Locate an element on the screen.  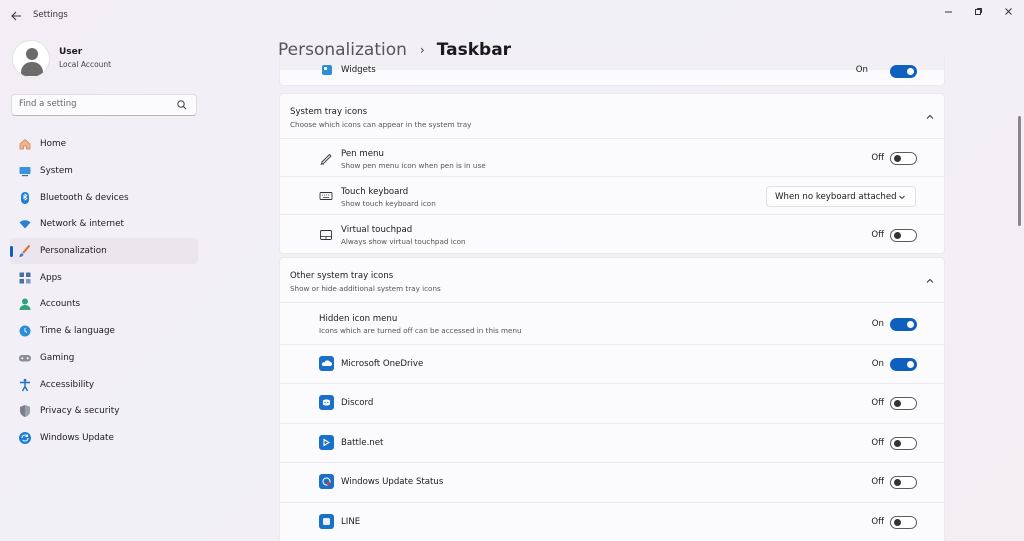
shield-icon is located at coordinates (25, 411).